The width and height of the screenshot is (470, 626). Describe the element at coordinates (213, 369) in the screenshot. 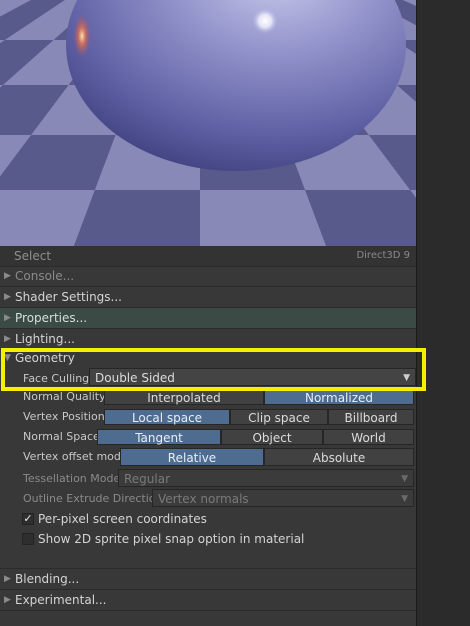

I see `highlight-box` at that location.